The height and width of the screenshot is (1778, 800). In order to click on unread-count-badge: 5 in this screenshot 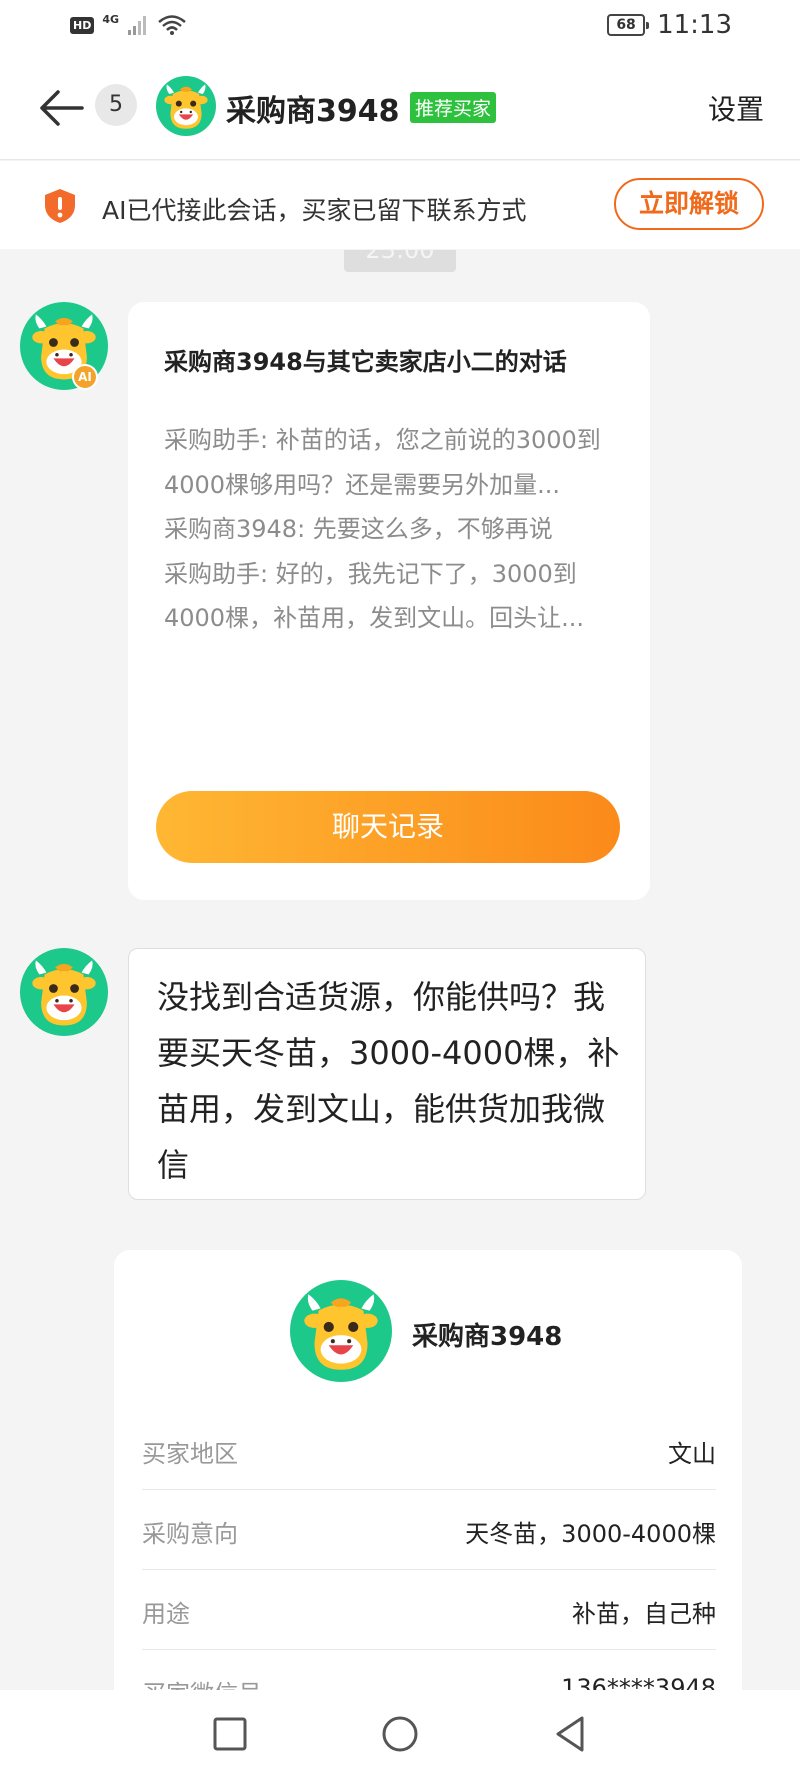, I will do `click(116, 105)`.